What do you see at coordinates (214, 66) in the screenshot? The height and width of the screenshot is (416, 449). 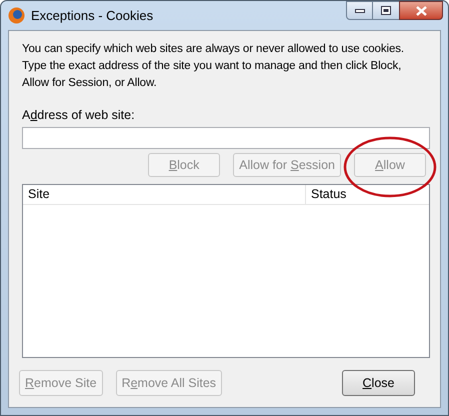 I see `description-text: You can specify which web sites are always or never allowed to use cookies. Type the exact address of the site you want to manage and then click Block, Allow for Session, or Allow.` at bounding box center [214, 66].